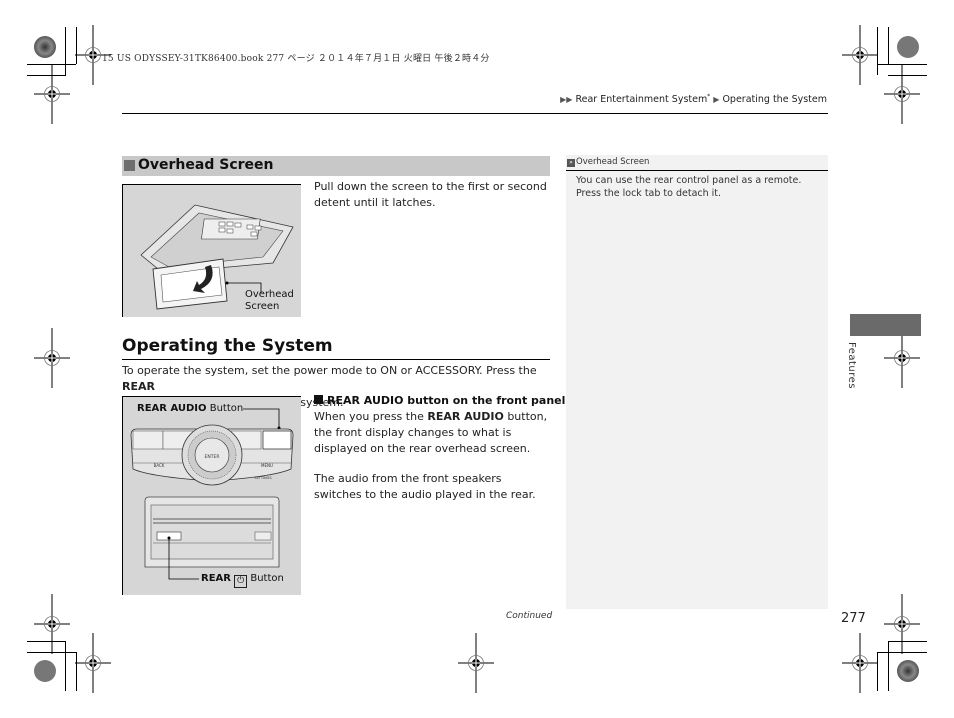 This screenshot has width=954, height=718. What do you see at coordinates (774, 100) in the screenshot?
I see `breadcrumb-current-page: Operating the System` at bounding box center [774, 100].